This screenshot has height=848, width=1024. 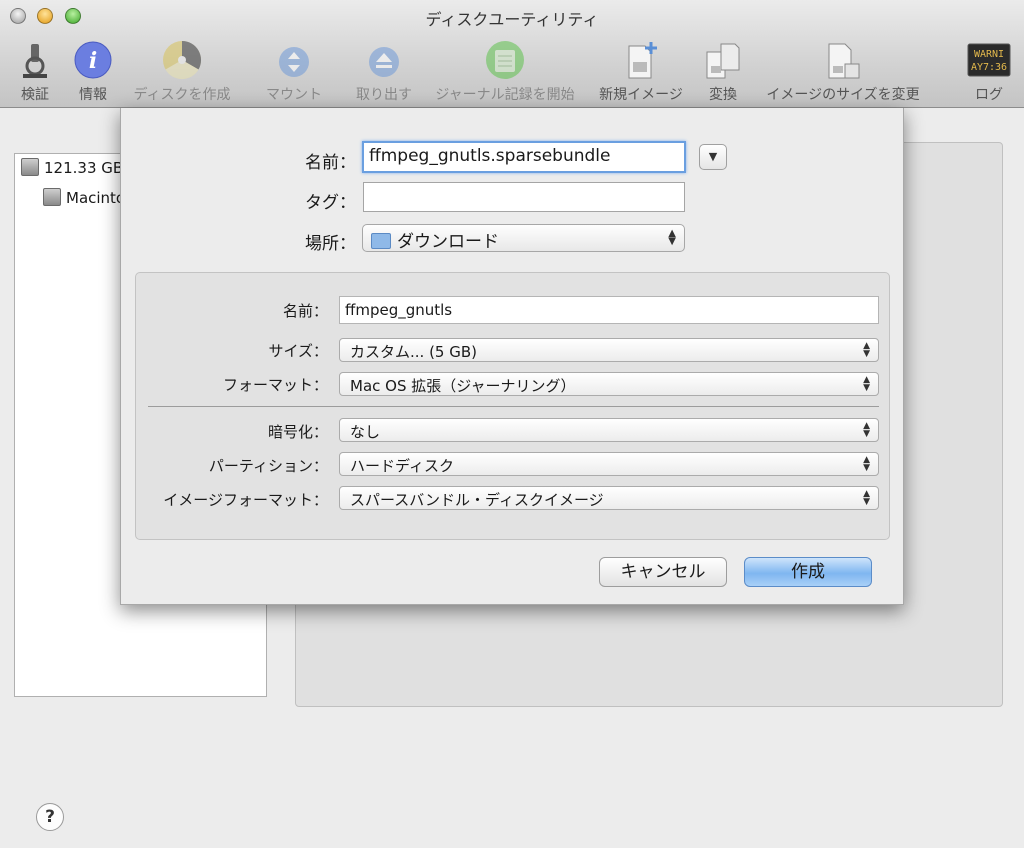 I want to click on partition-value: ハードディスク, so click(x=402, y=466).